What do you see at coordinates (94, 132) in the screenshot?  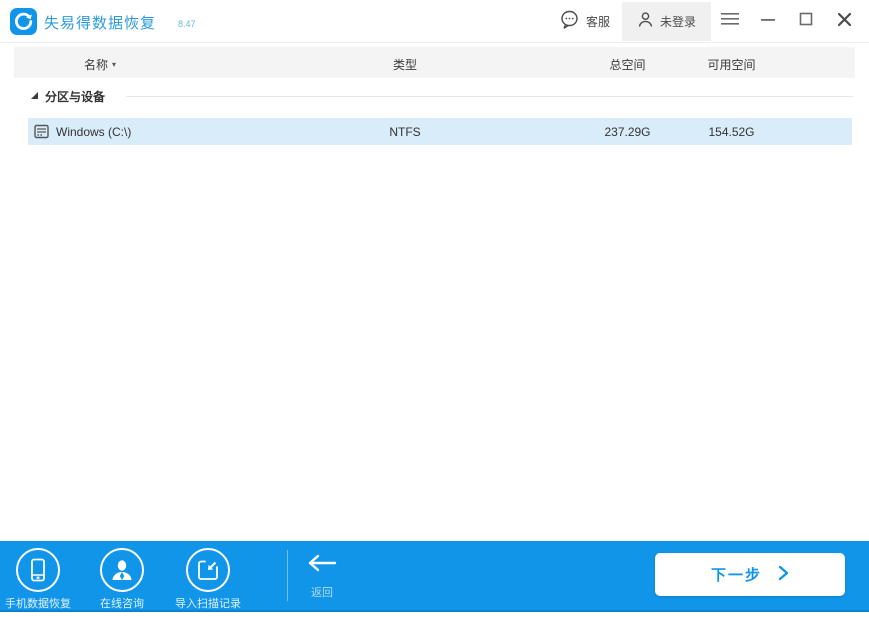 I see `cell-partition-name: Windows (C:\)` at bounding box center [94, 132].